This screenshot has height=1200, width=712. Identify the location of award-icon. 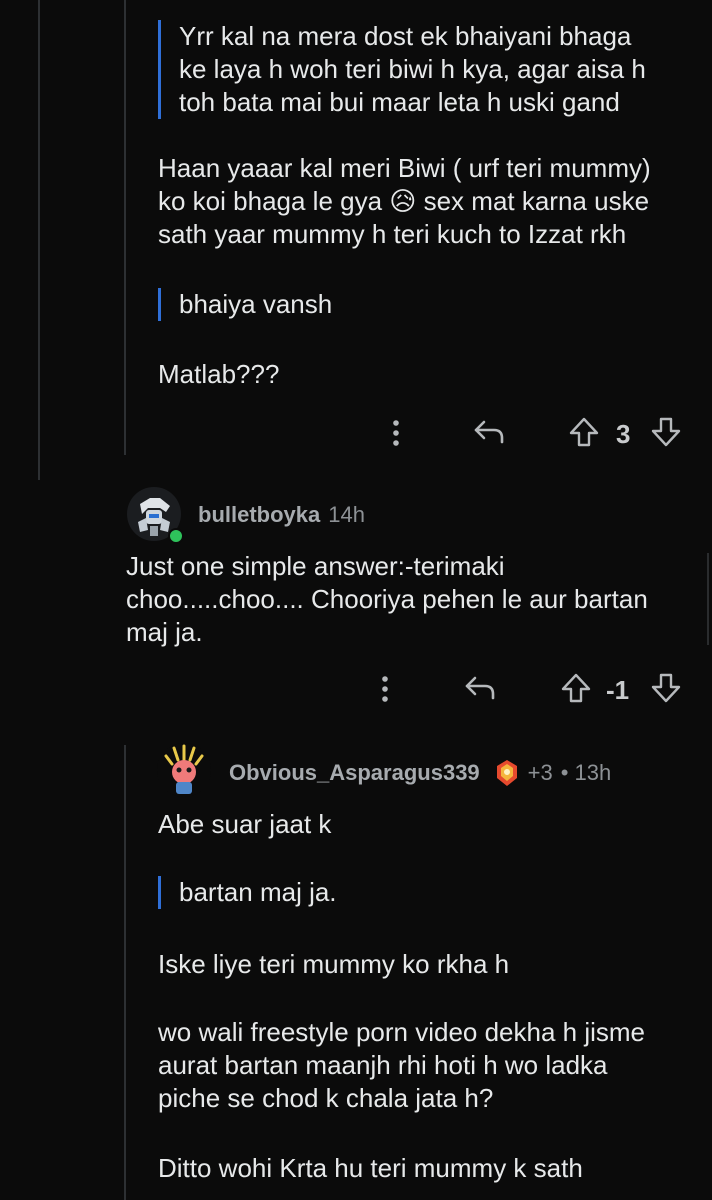
(506, 773).